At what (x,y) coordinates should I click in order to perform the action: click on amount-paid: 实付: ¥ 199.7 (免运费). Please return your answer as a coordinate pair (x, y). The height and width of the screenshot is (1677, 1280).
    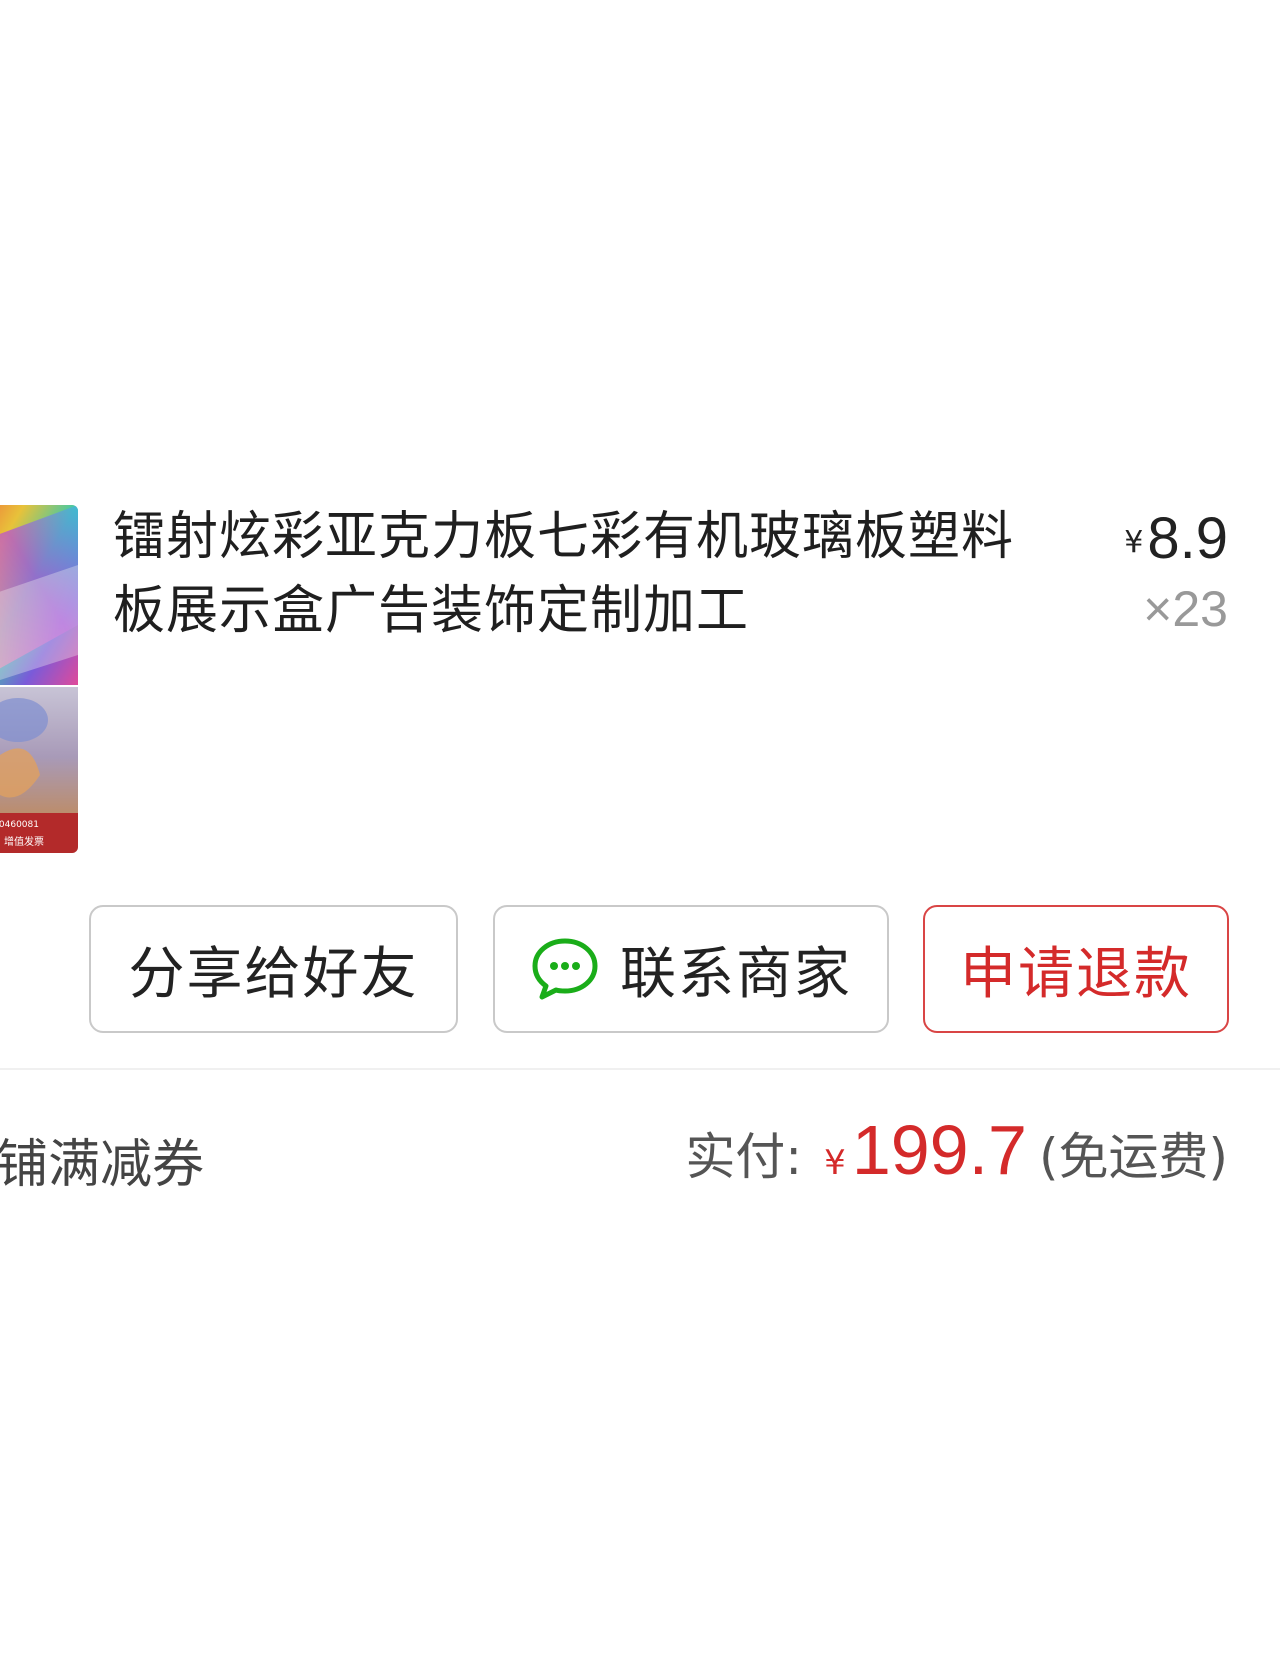
    Looking at the image, I should click on (956, 1150).